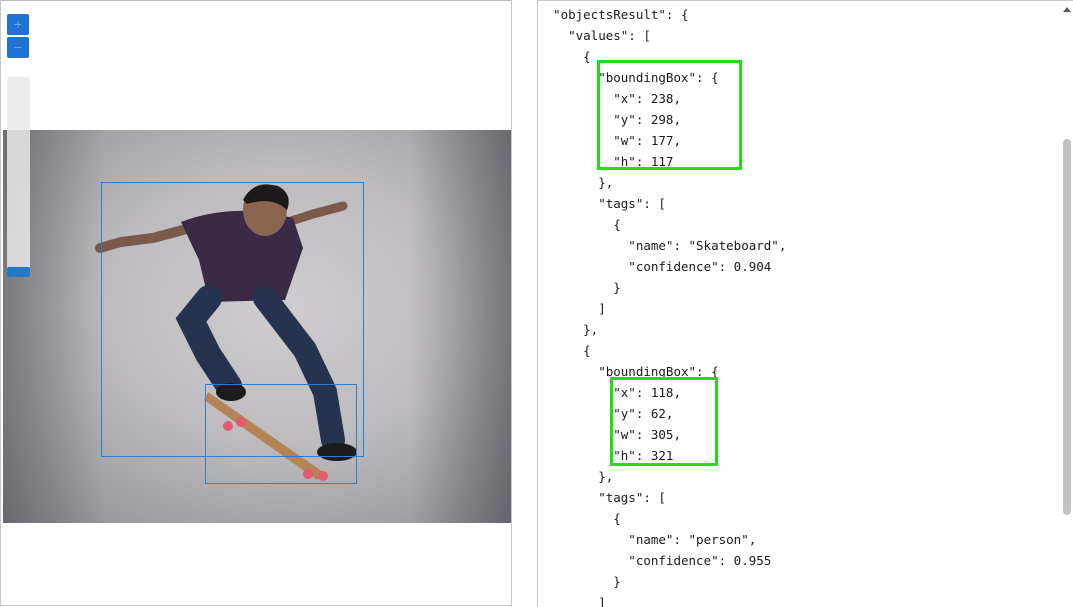 This screenshot has width=1073, height=607. What do you see at coordinates (18, 177) in the screenshot?
I see `zoom-slider` at bounding box center [18, 177].